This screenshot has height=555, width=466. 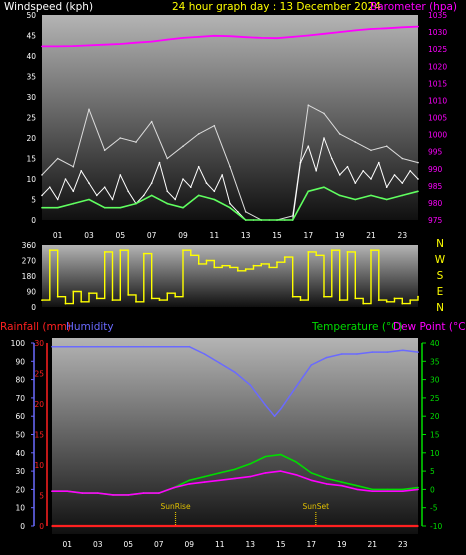 What do you see at coordinates (98, 544) in the screenshot?
I see `temp-x-tick-label: 03` at bounding box center [98, 544].